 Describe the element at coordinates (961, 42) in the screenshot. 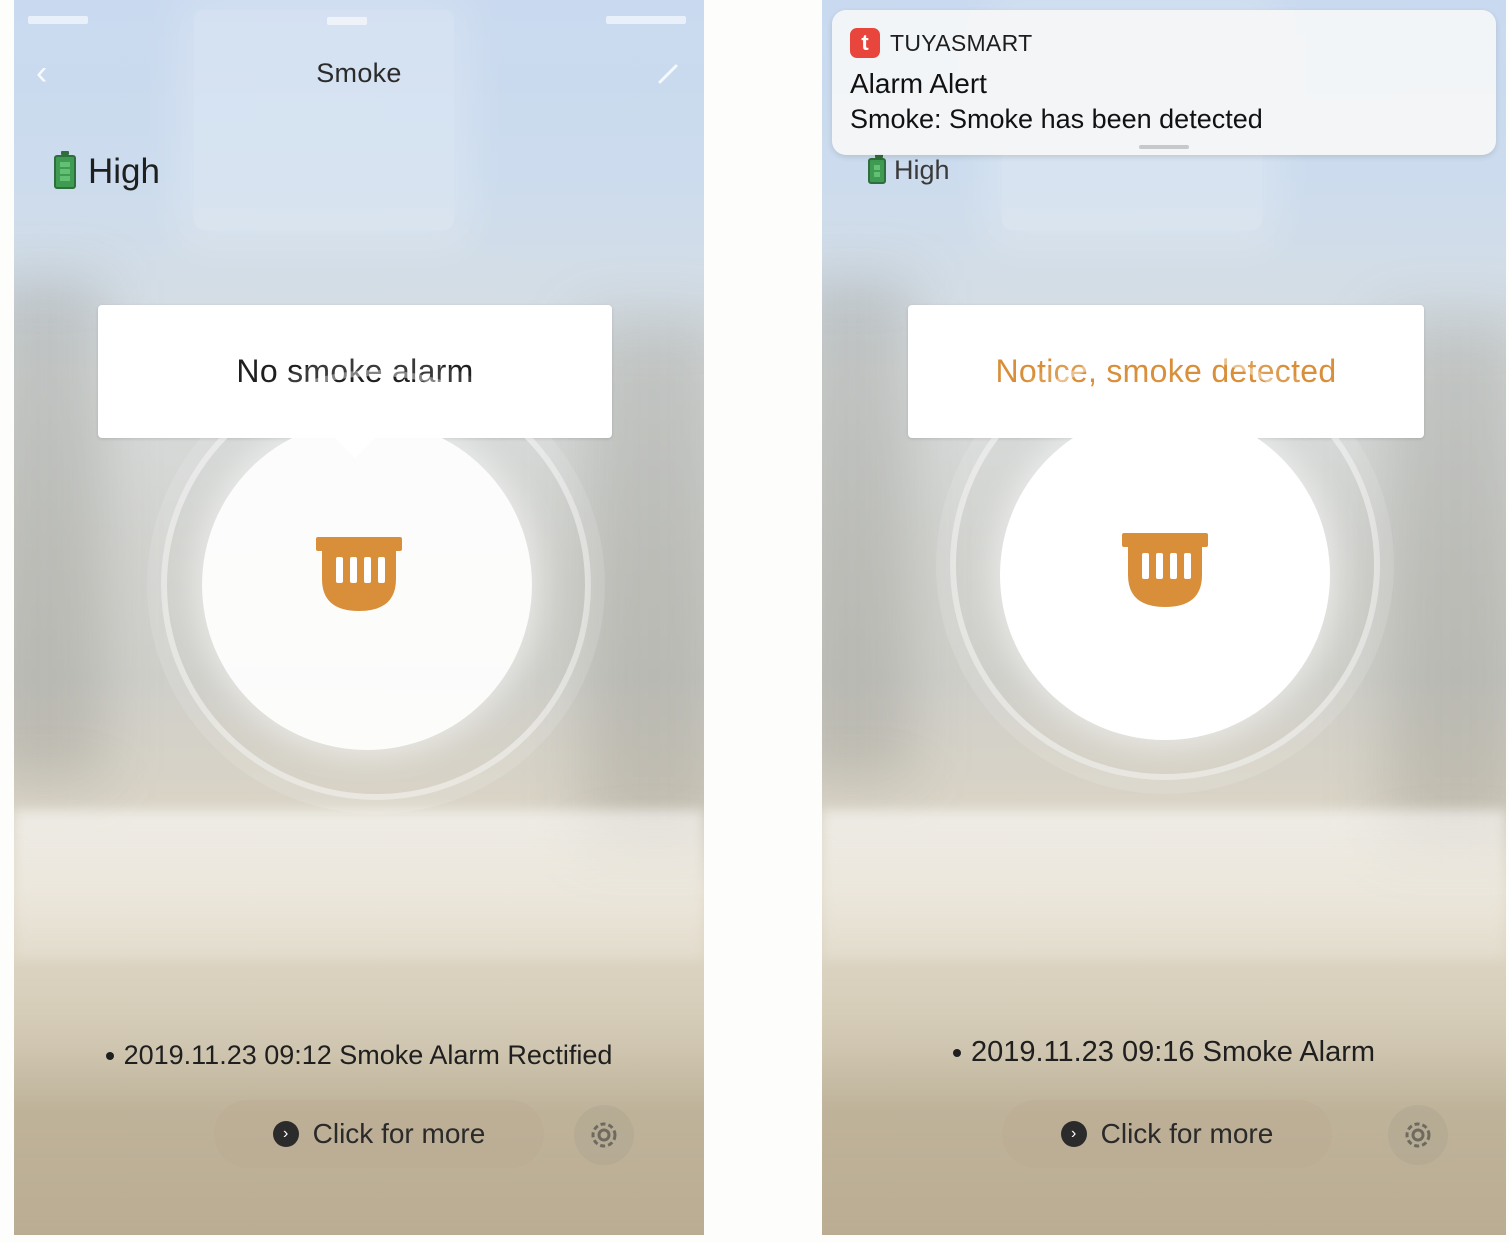

I see `notification-app-name: TUYASMART` at that location.